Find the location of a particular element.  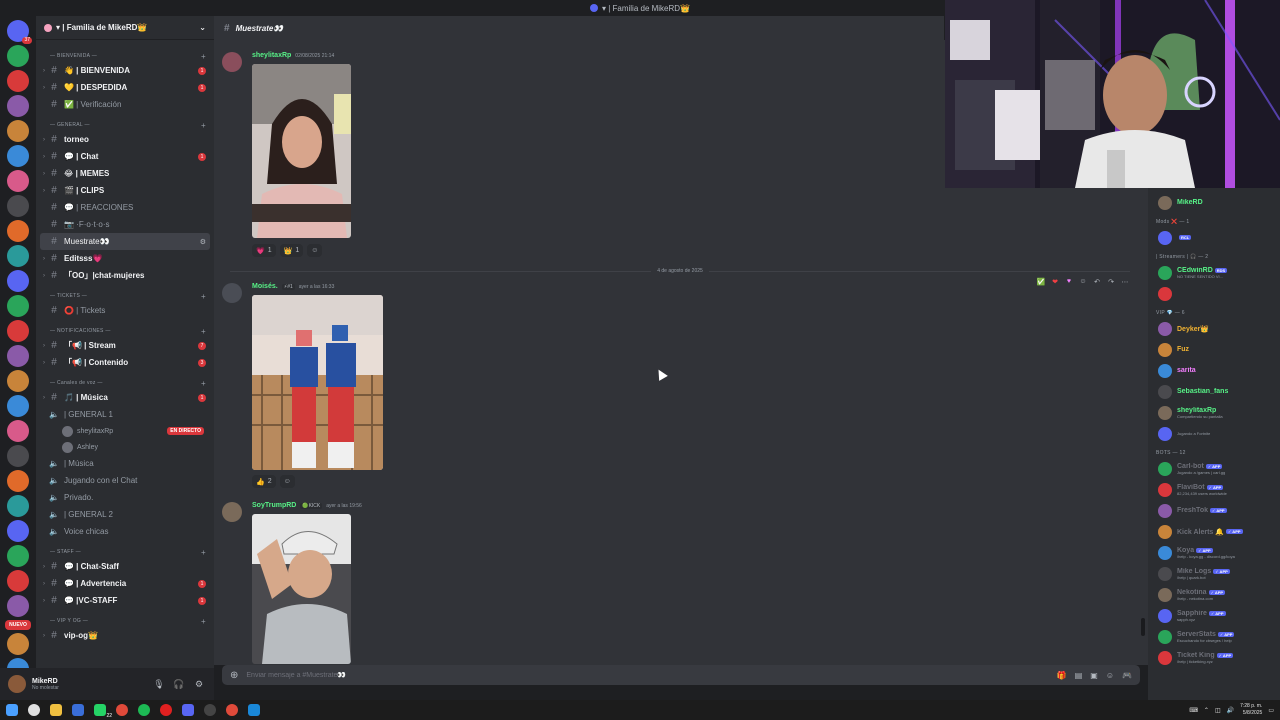

reaction-chip: 👍 2 is located at coordinates (264, 481).